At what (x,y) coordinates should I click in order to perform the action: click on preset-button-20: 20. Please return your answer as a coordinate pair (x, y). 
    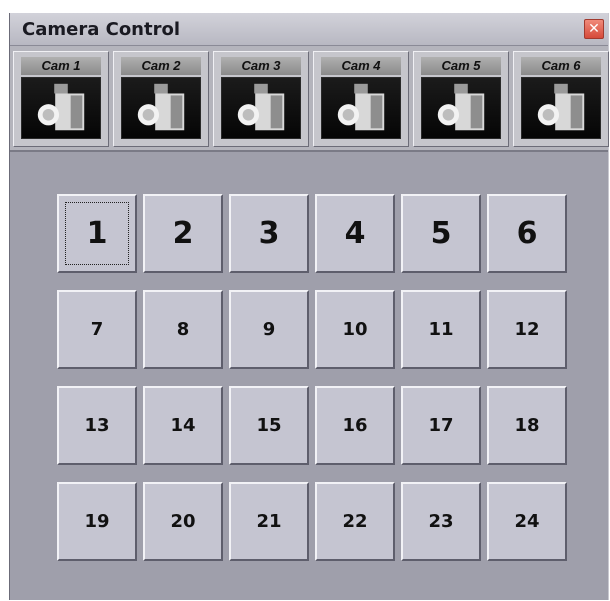
    Looking at the image, I should click on (183, 521).